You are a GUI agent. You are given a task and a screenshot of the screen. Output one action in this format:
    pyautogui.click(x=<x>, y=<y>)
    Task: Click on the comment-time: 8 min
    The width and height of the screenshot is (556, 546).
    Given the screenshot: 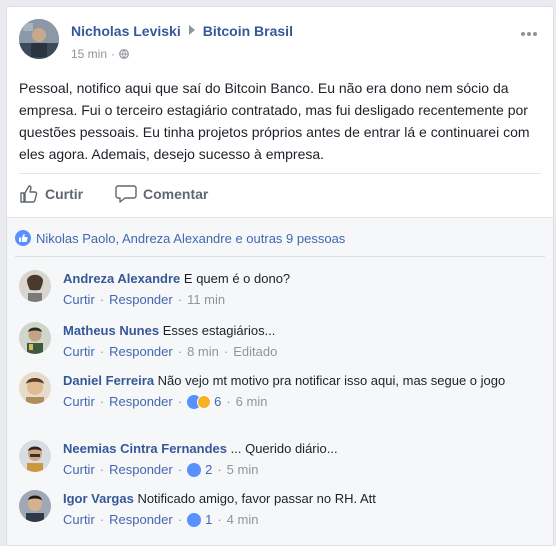 What is the action you would take?
    pyautogui.click(x=203, y=352)
    